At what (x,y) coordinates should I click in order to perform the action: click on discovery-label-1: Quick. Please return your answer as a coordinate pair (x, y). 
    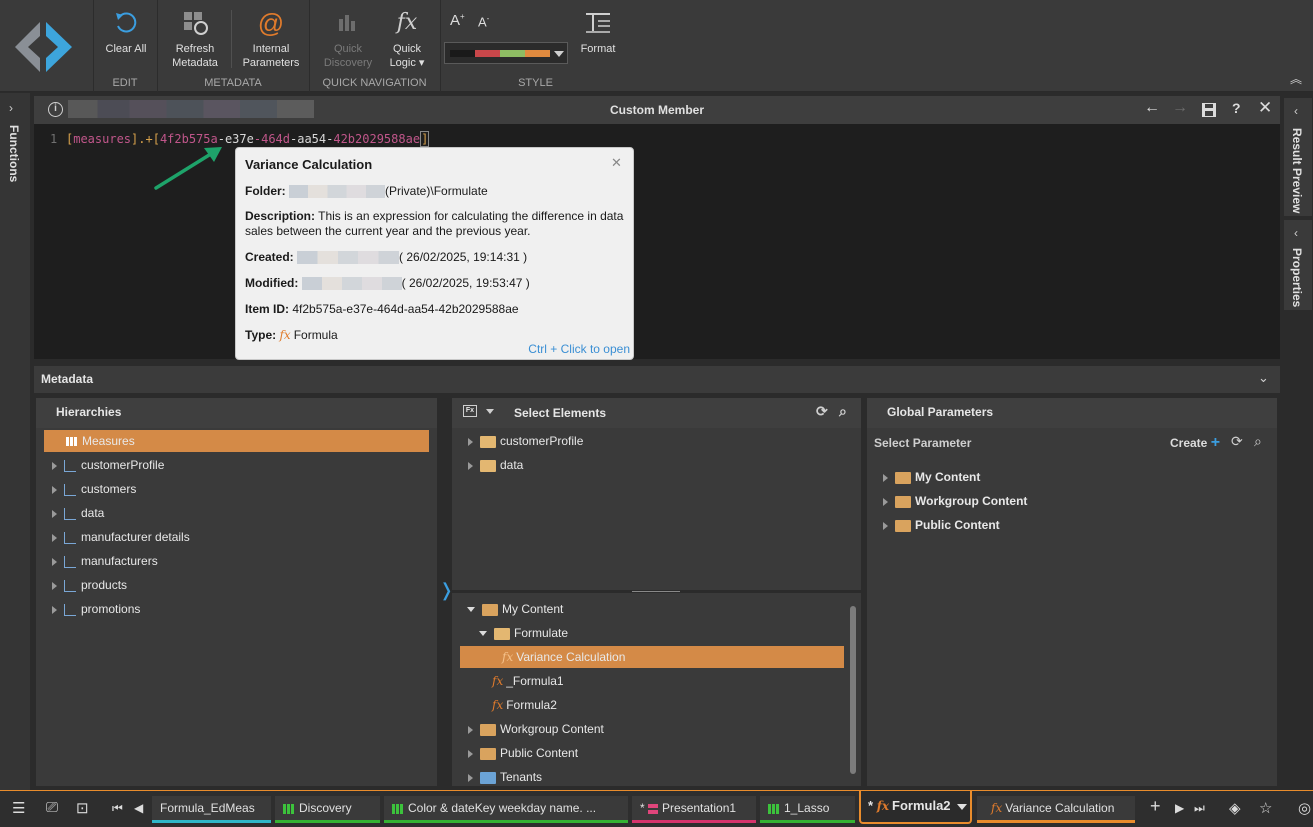
    Looking at the image, I should click on (348, 49).